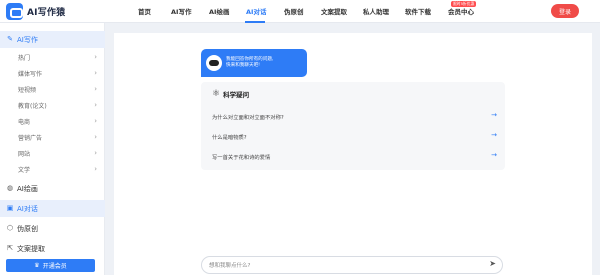 Image resolution: width=600 pixels, height=275 pixels. I want to click on nav-ai-painting: AI绘画, so click(219, 11).